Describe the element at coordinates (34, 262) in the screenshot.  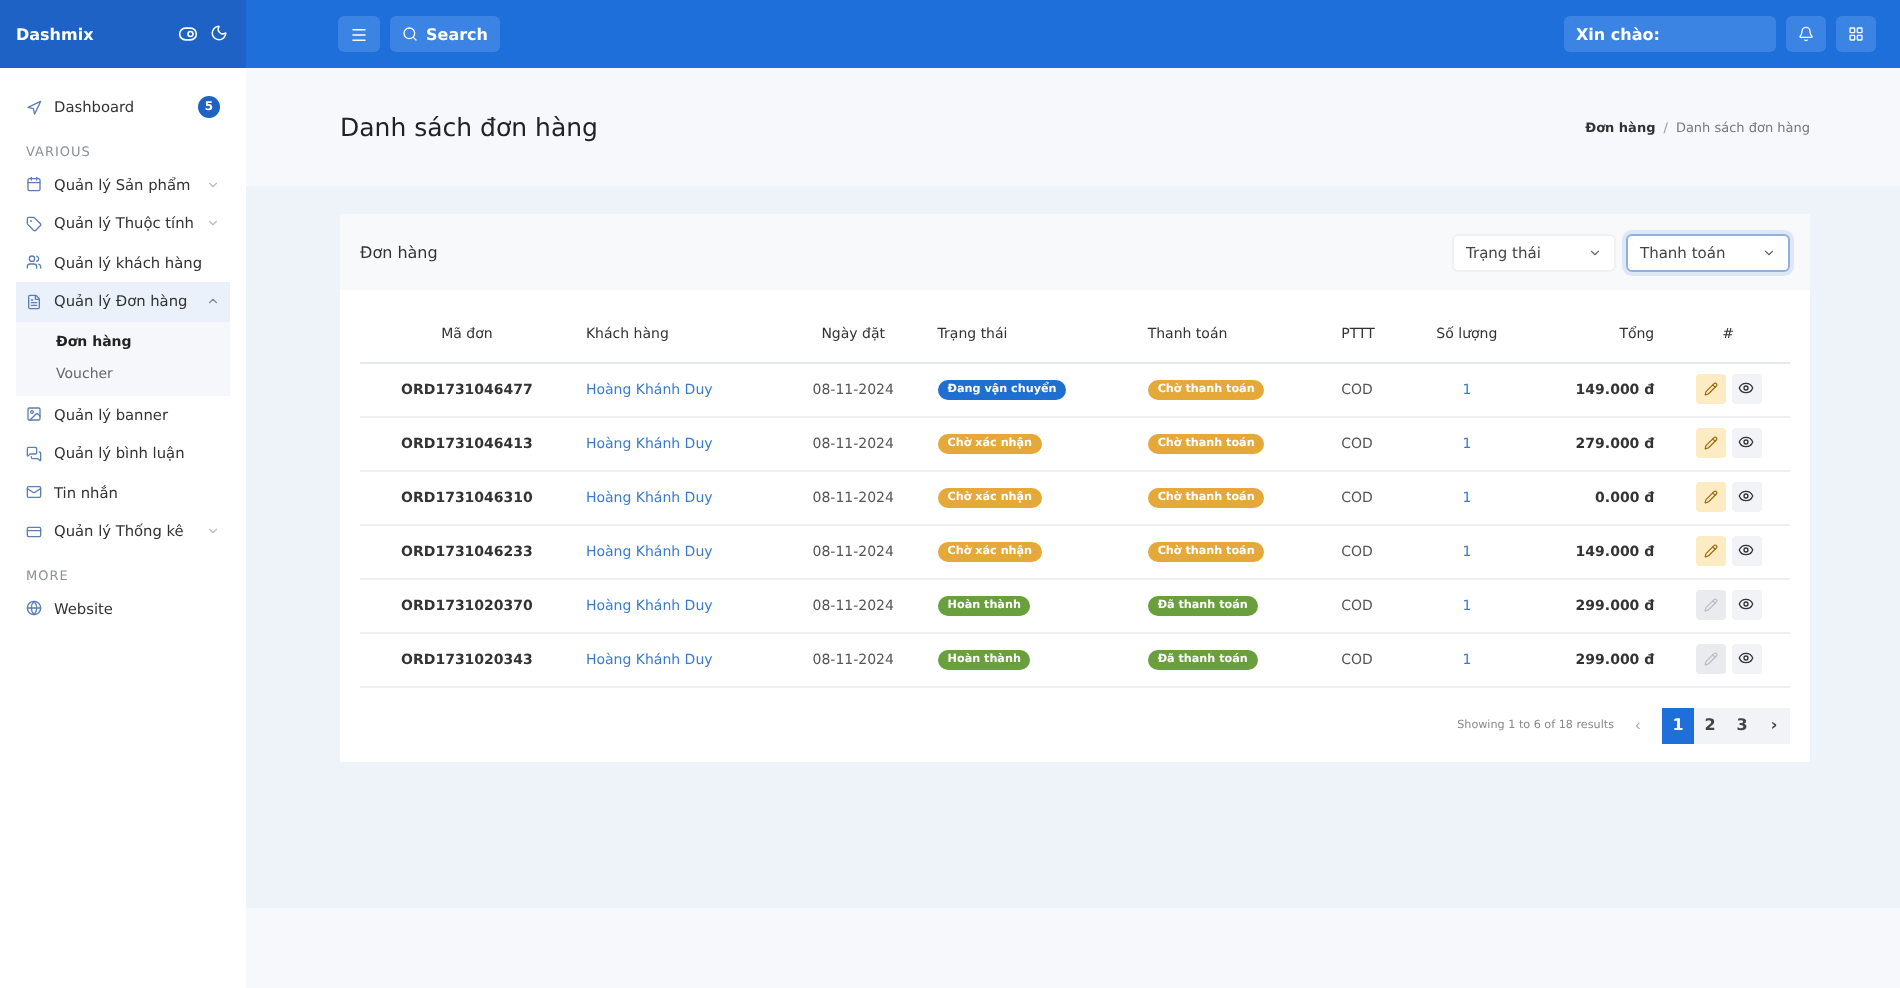
I see `users-icon` at that location.